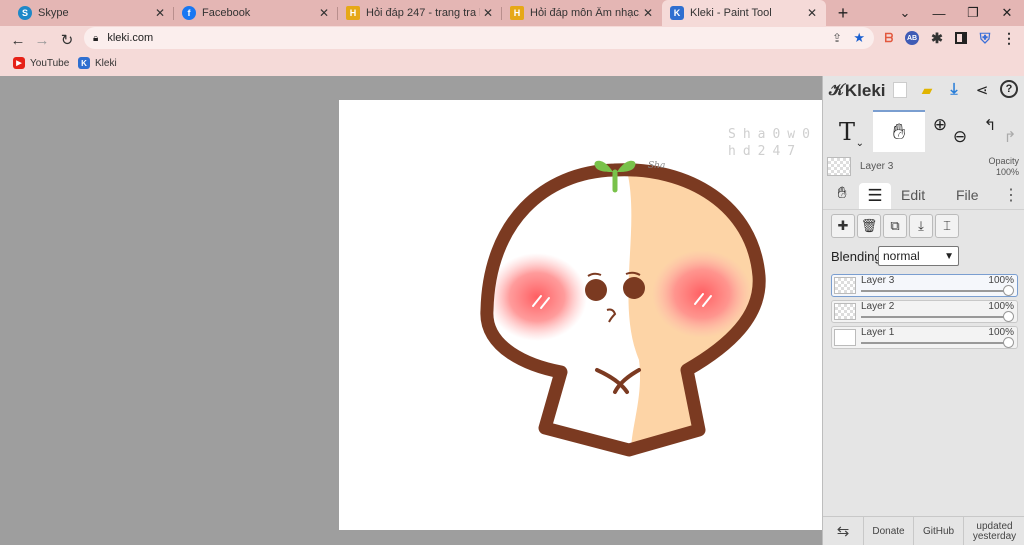  Describe the element at coordinates (924, 285) in the screenshot. I see `layer-row-layer-3: Layer 3 100%` at that location.